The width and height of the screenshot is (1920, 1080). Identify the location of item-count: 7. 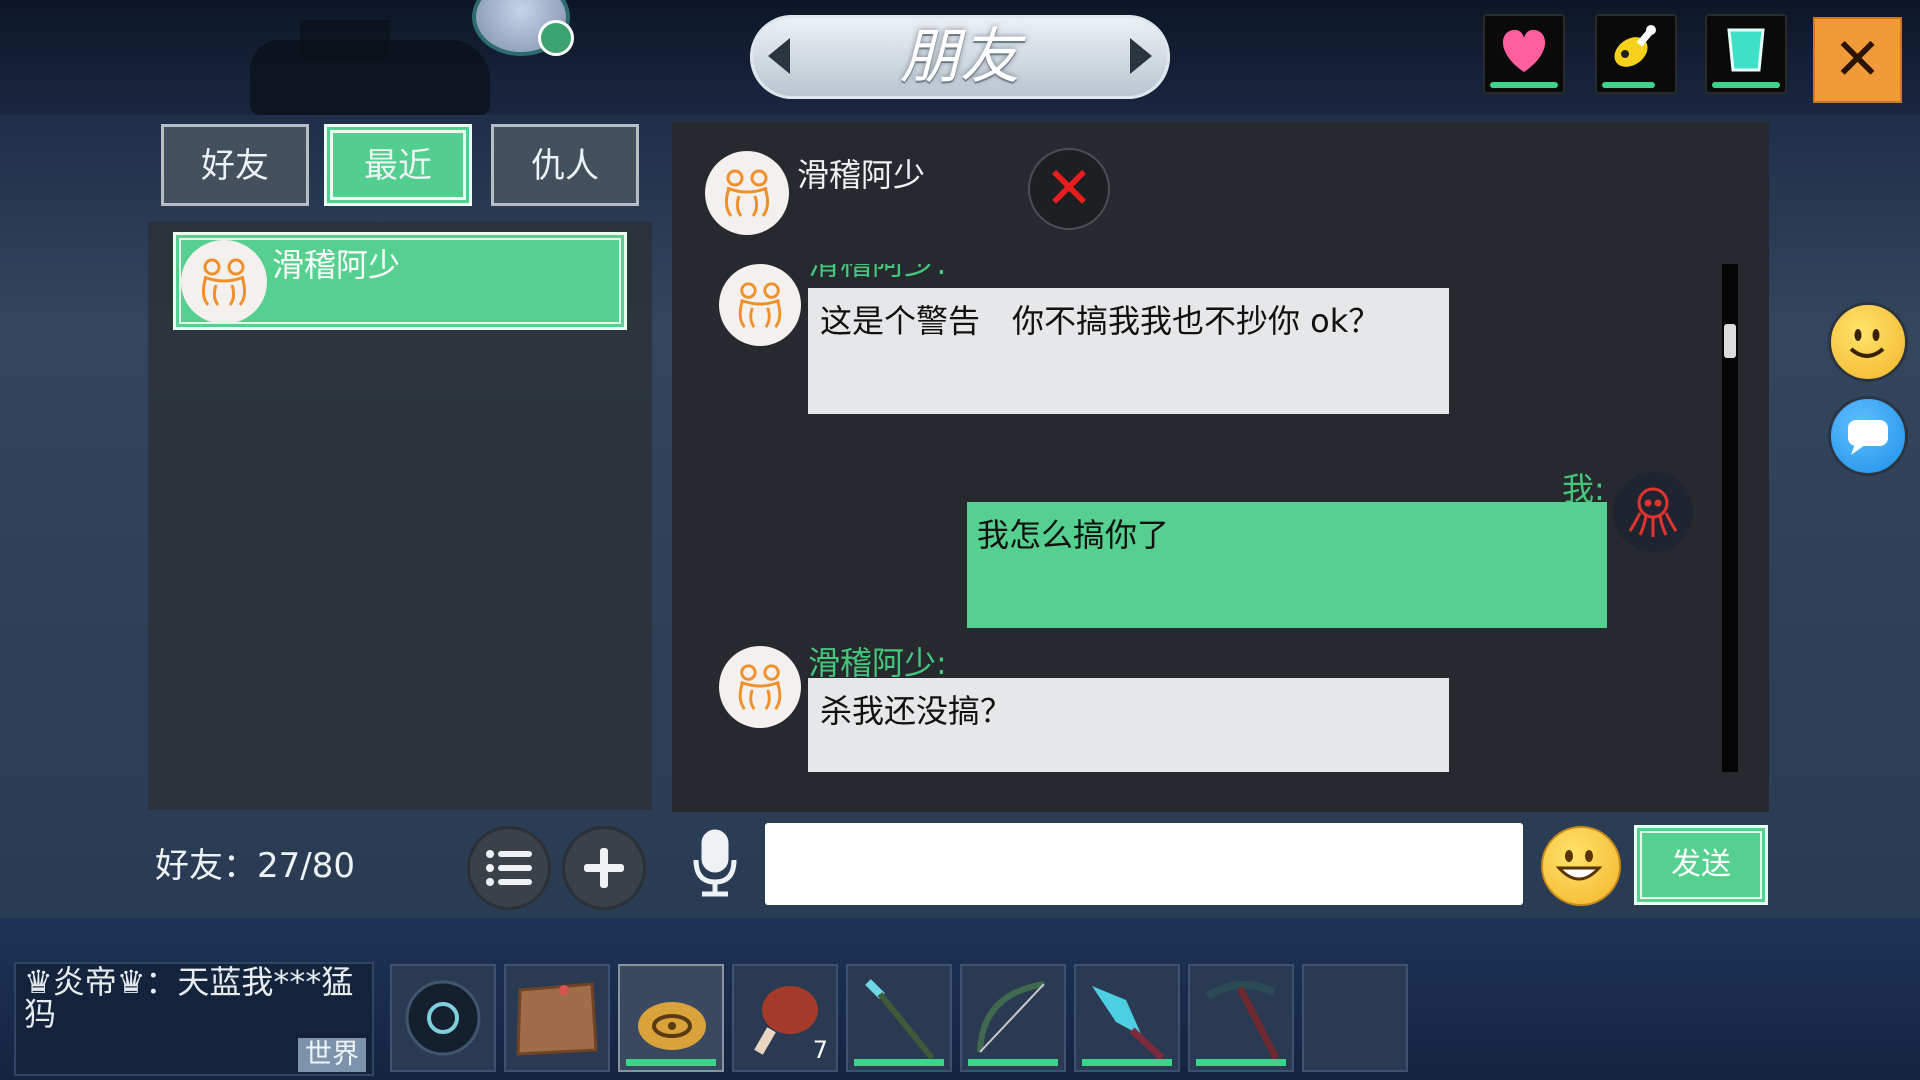
(820, 1050).